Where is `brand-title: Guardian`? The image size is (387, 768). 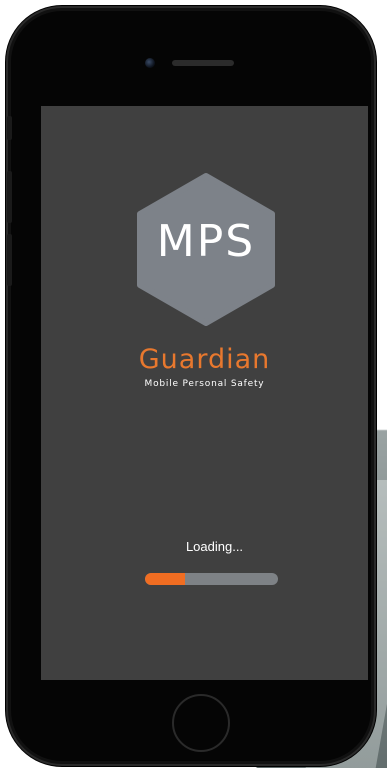 brand-title: Guardian is located at coordinates (204, 359).